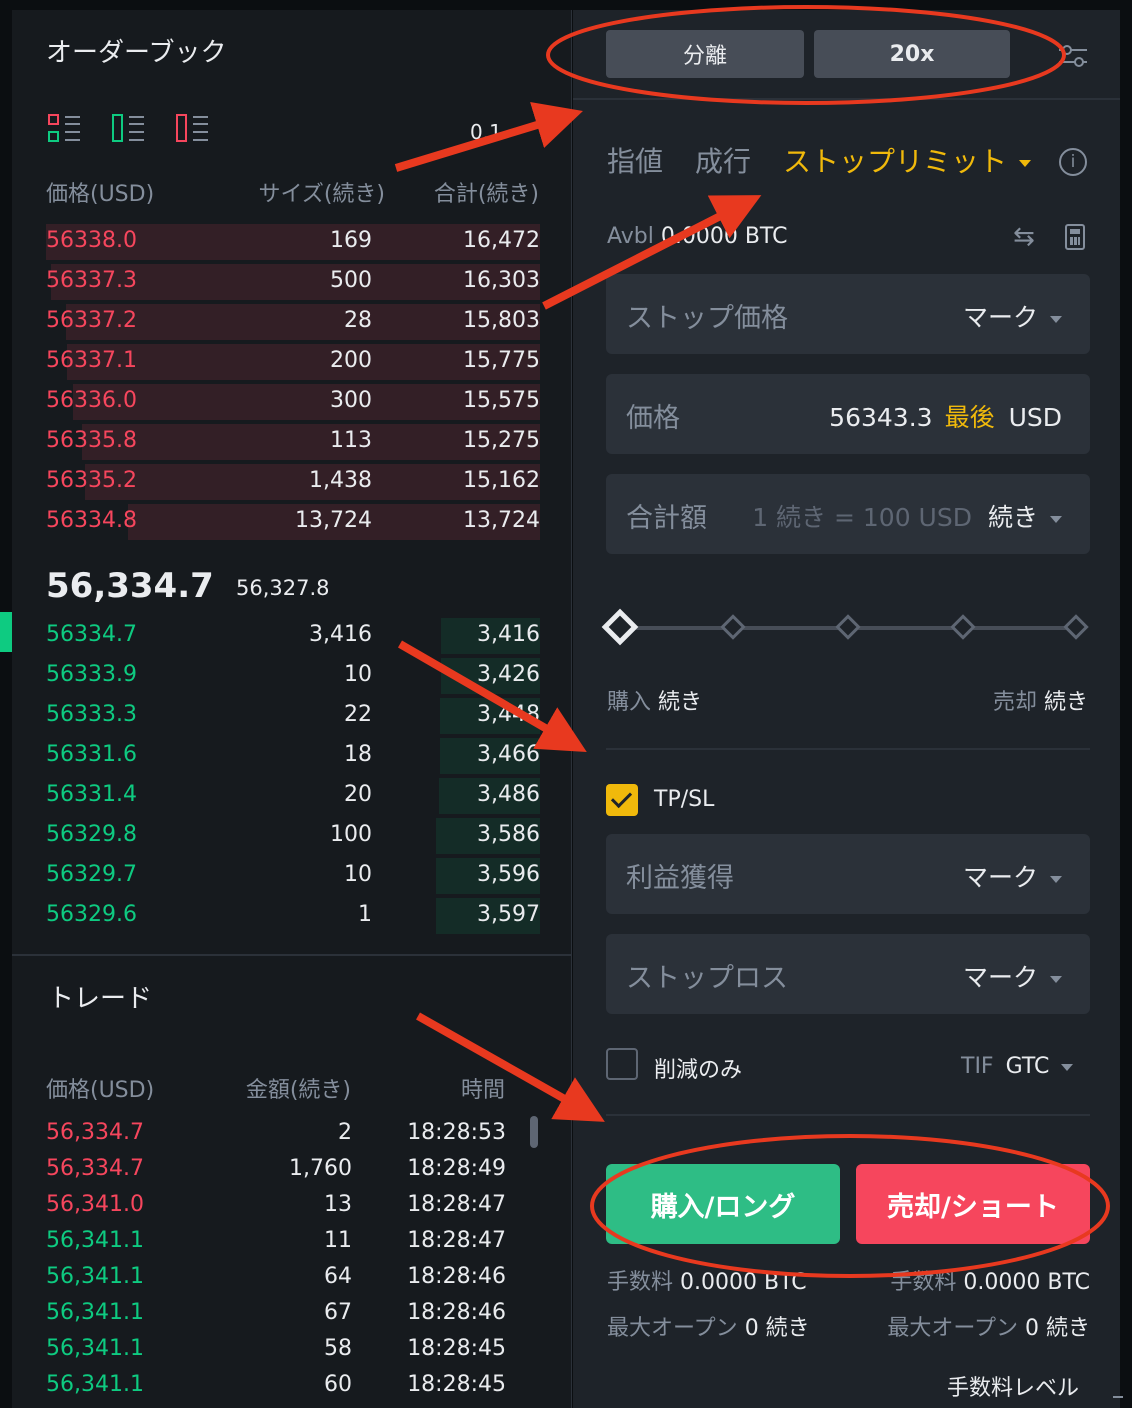 Image resolution: width=1132 pixels, height=1408 pixels. I want to click on bid-row: 56329.6 1 3,597, so click(292, 916).